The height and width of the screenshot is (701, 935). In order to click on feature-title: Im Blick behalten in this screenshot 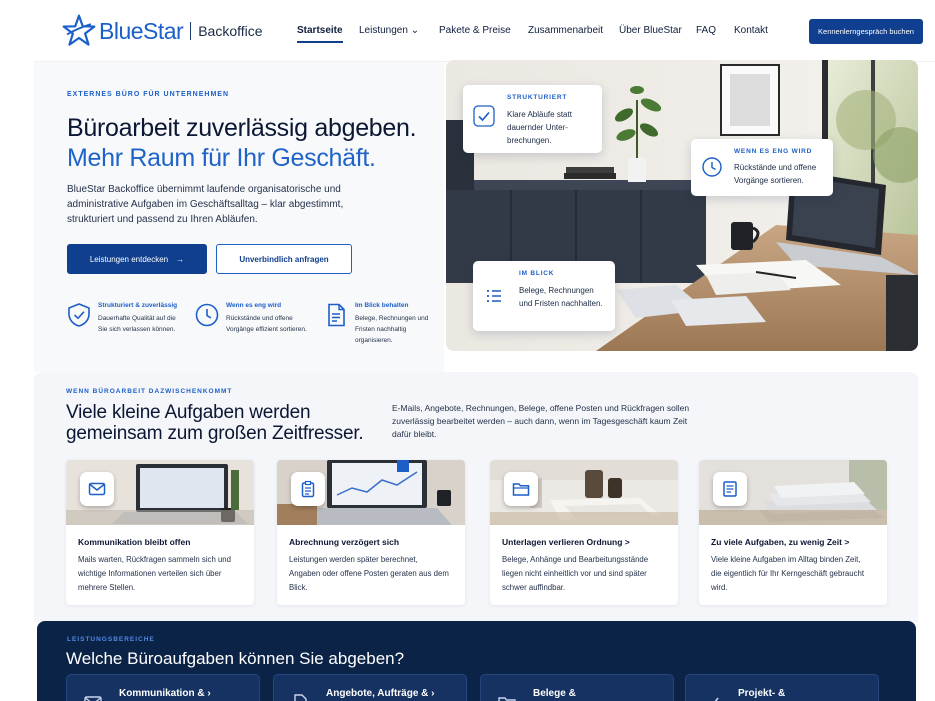, I will do `click(382, 305)`.